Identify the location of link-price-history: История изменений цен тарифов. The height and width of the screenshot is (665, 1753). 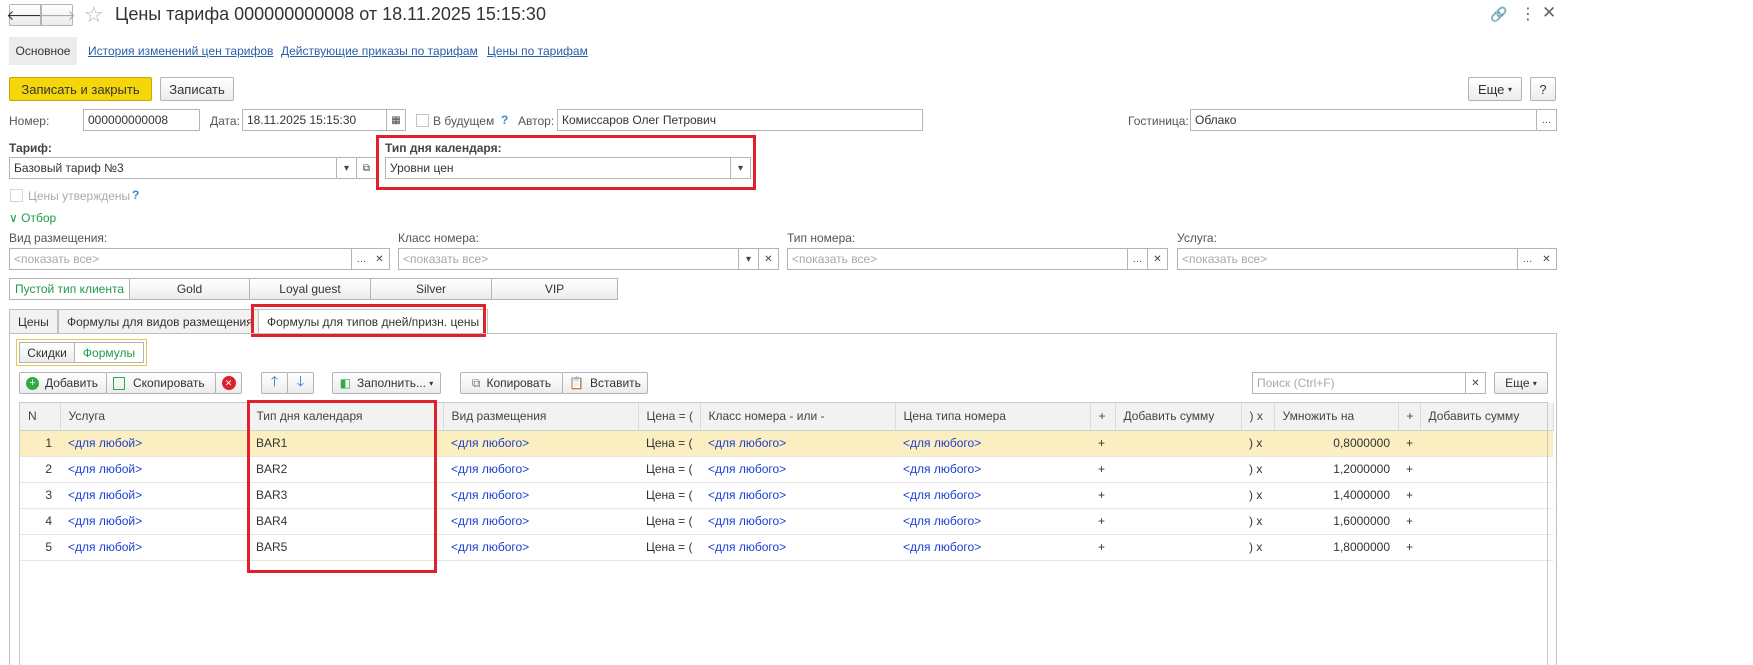
(180, 51).